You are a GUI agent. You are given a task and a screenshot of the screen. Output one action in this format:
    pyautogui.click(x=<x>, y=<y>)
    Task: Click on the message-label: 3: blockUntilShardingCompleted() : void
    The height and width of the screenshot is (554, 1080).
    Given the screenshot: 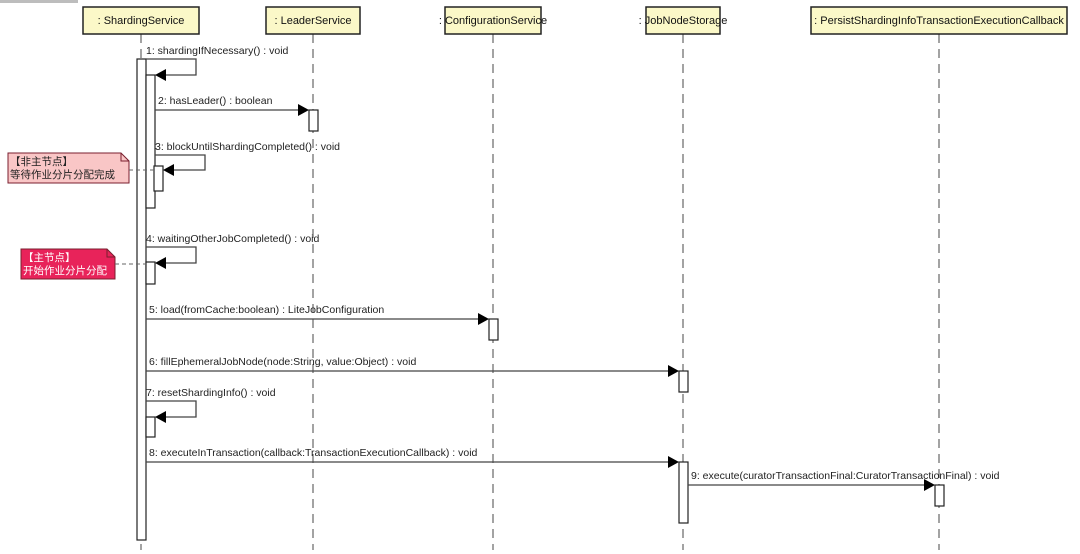 What is the action you would take?
    pyautogui.click(x=247, y=147)
    